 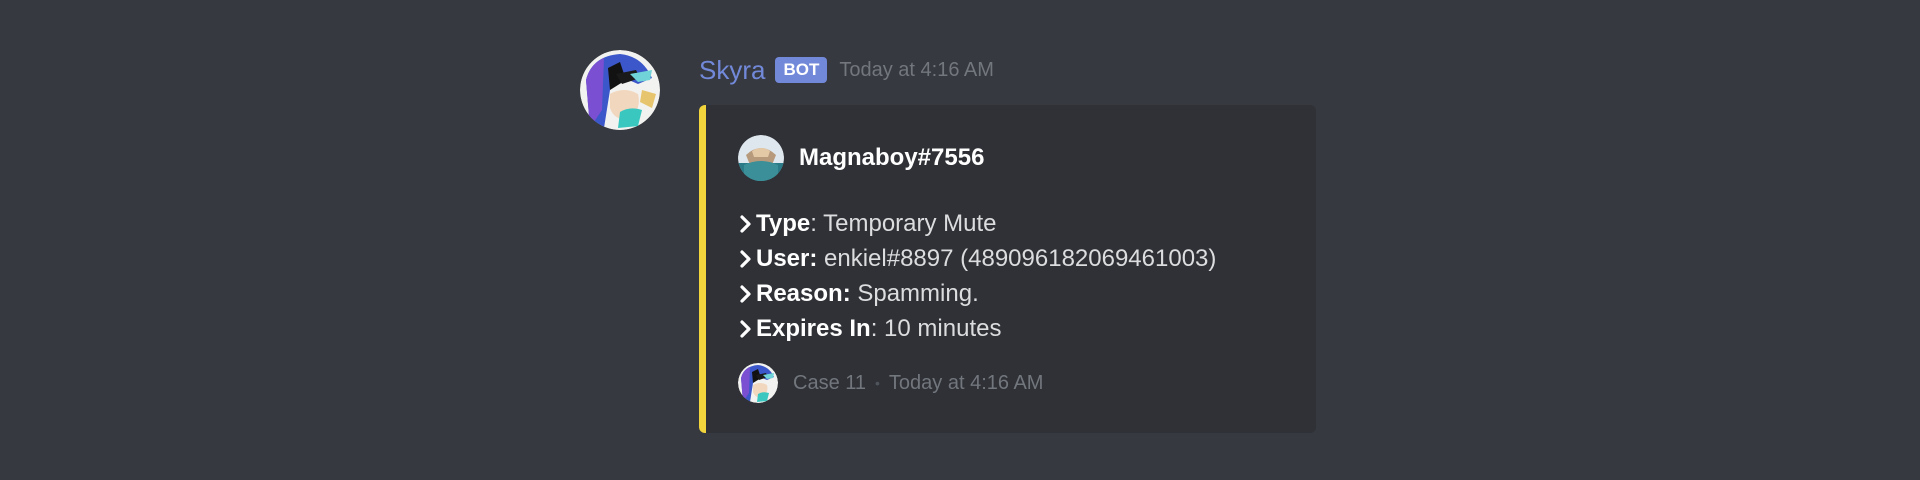 I want to click on embed-author-name: Magnaboy#7556, so click(x=891, y=158).